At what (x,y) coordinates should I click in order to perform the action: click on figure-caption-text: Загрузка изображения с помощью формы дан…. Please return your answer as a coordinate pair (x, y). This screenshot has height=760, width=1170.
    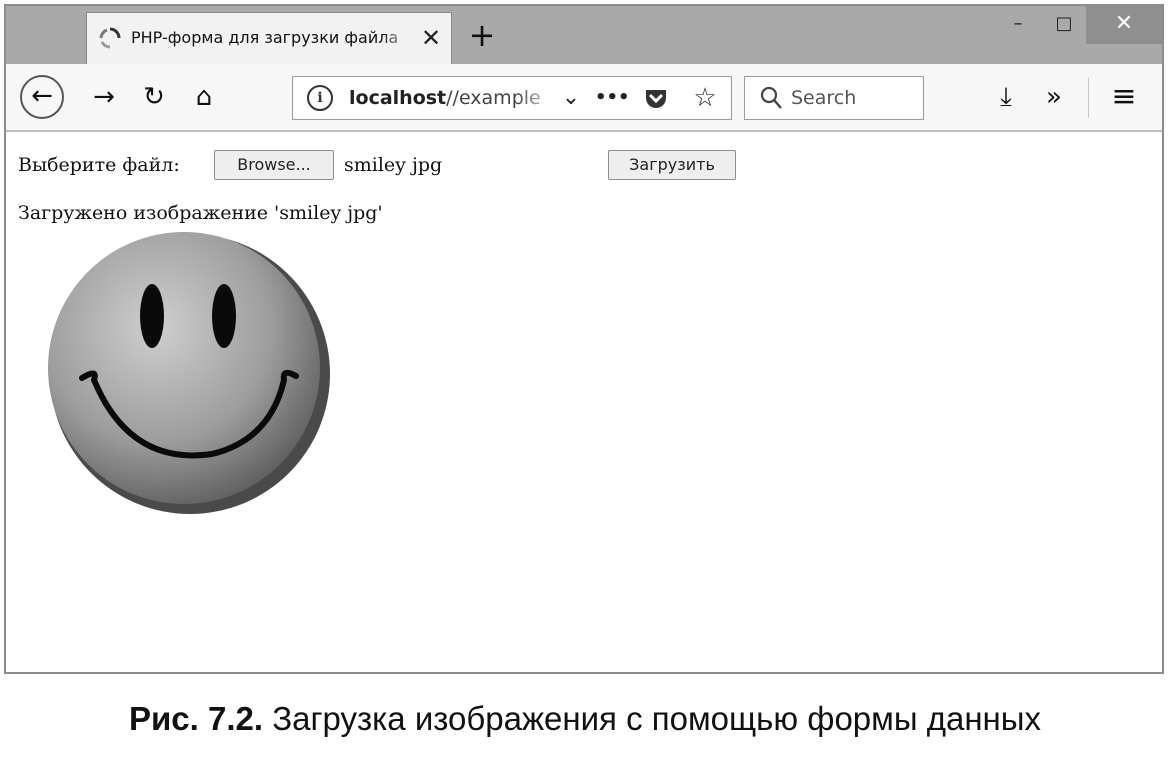
    Looking at the image, I should click on (656, 718).